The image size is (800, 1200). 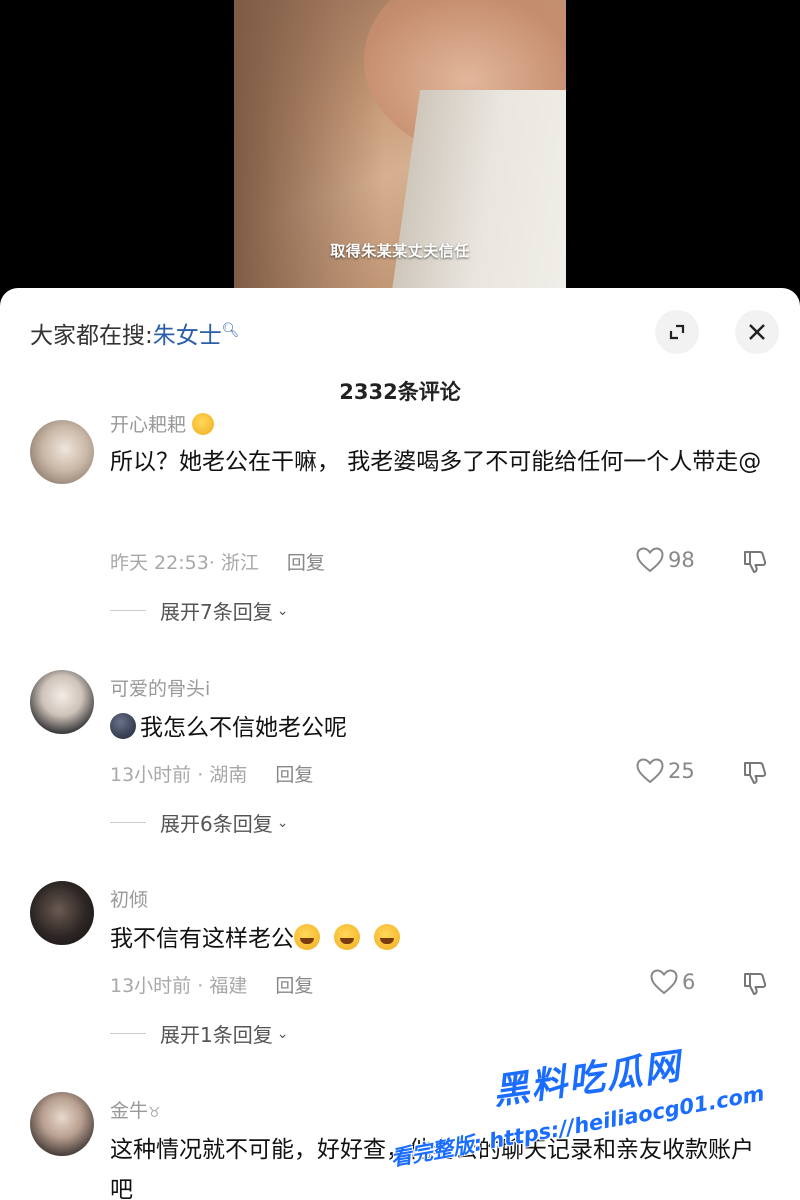 What do you see at coordinates (164, 423) in the screenshot?
I see `comment-username: 开心耙耙` at bounding box center [164, 423].